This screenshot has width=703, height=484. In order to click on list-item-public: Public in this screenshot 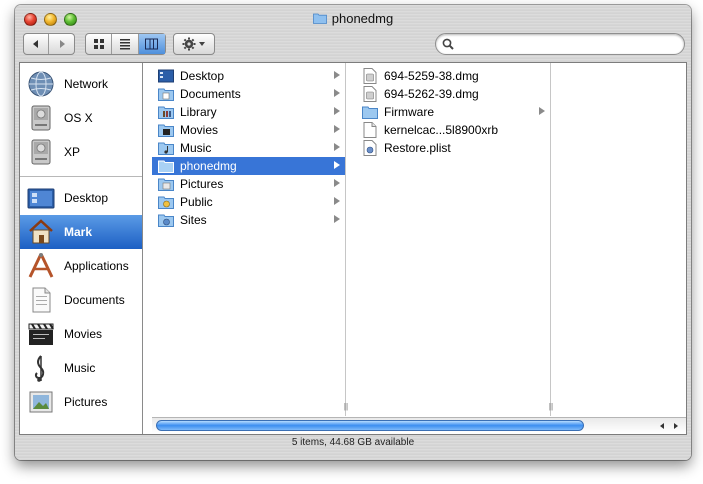, I will do `click(248, 202)`.